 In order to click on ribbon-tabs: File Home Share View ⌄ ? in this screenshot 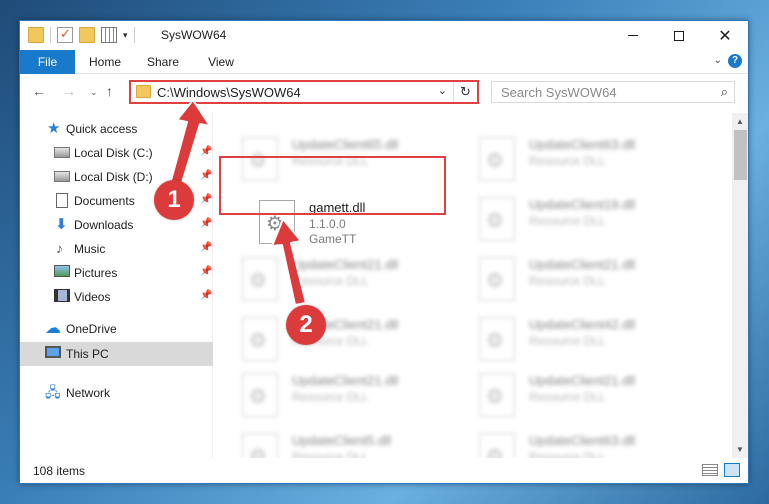, I will do `click(384, 62)`.